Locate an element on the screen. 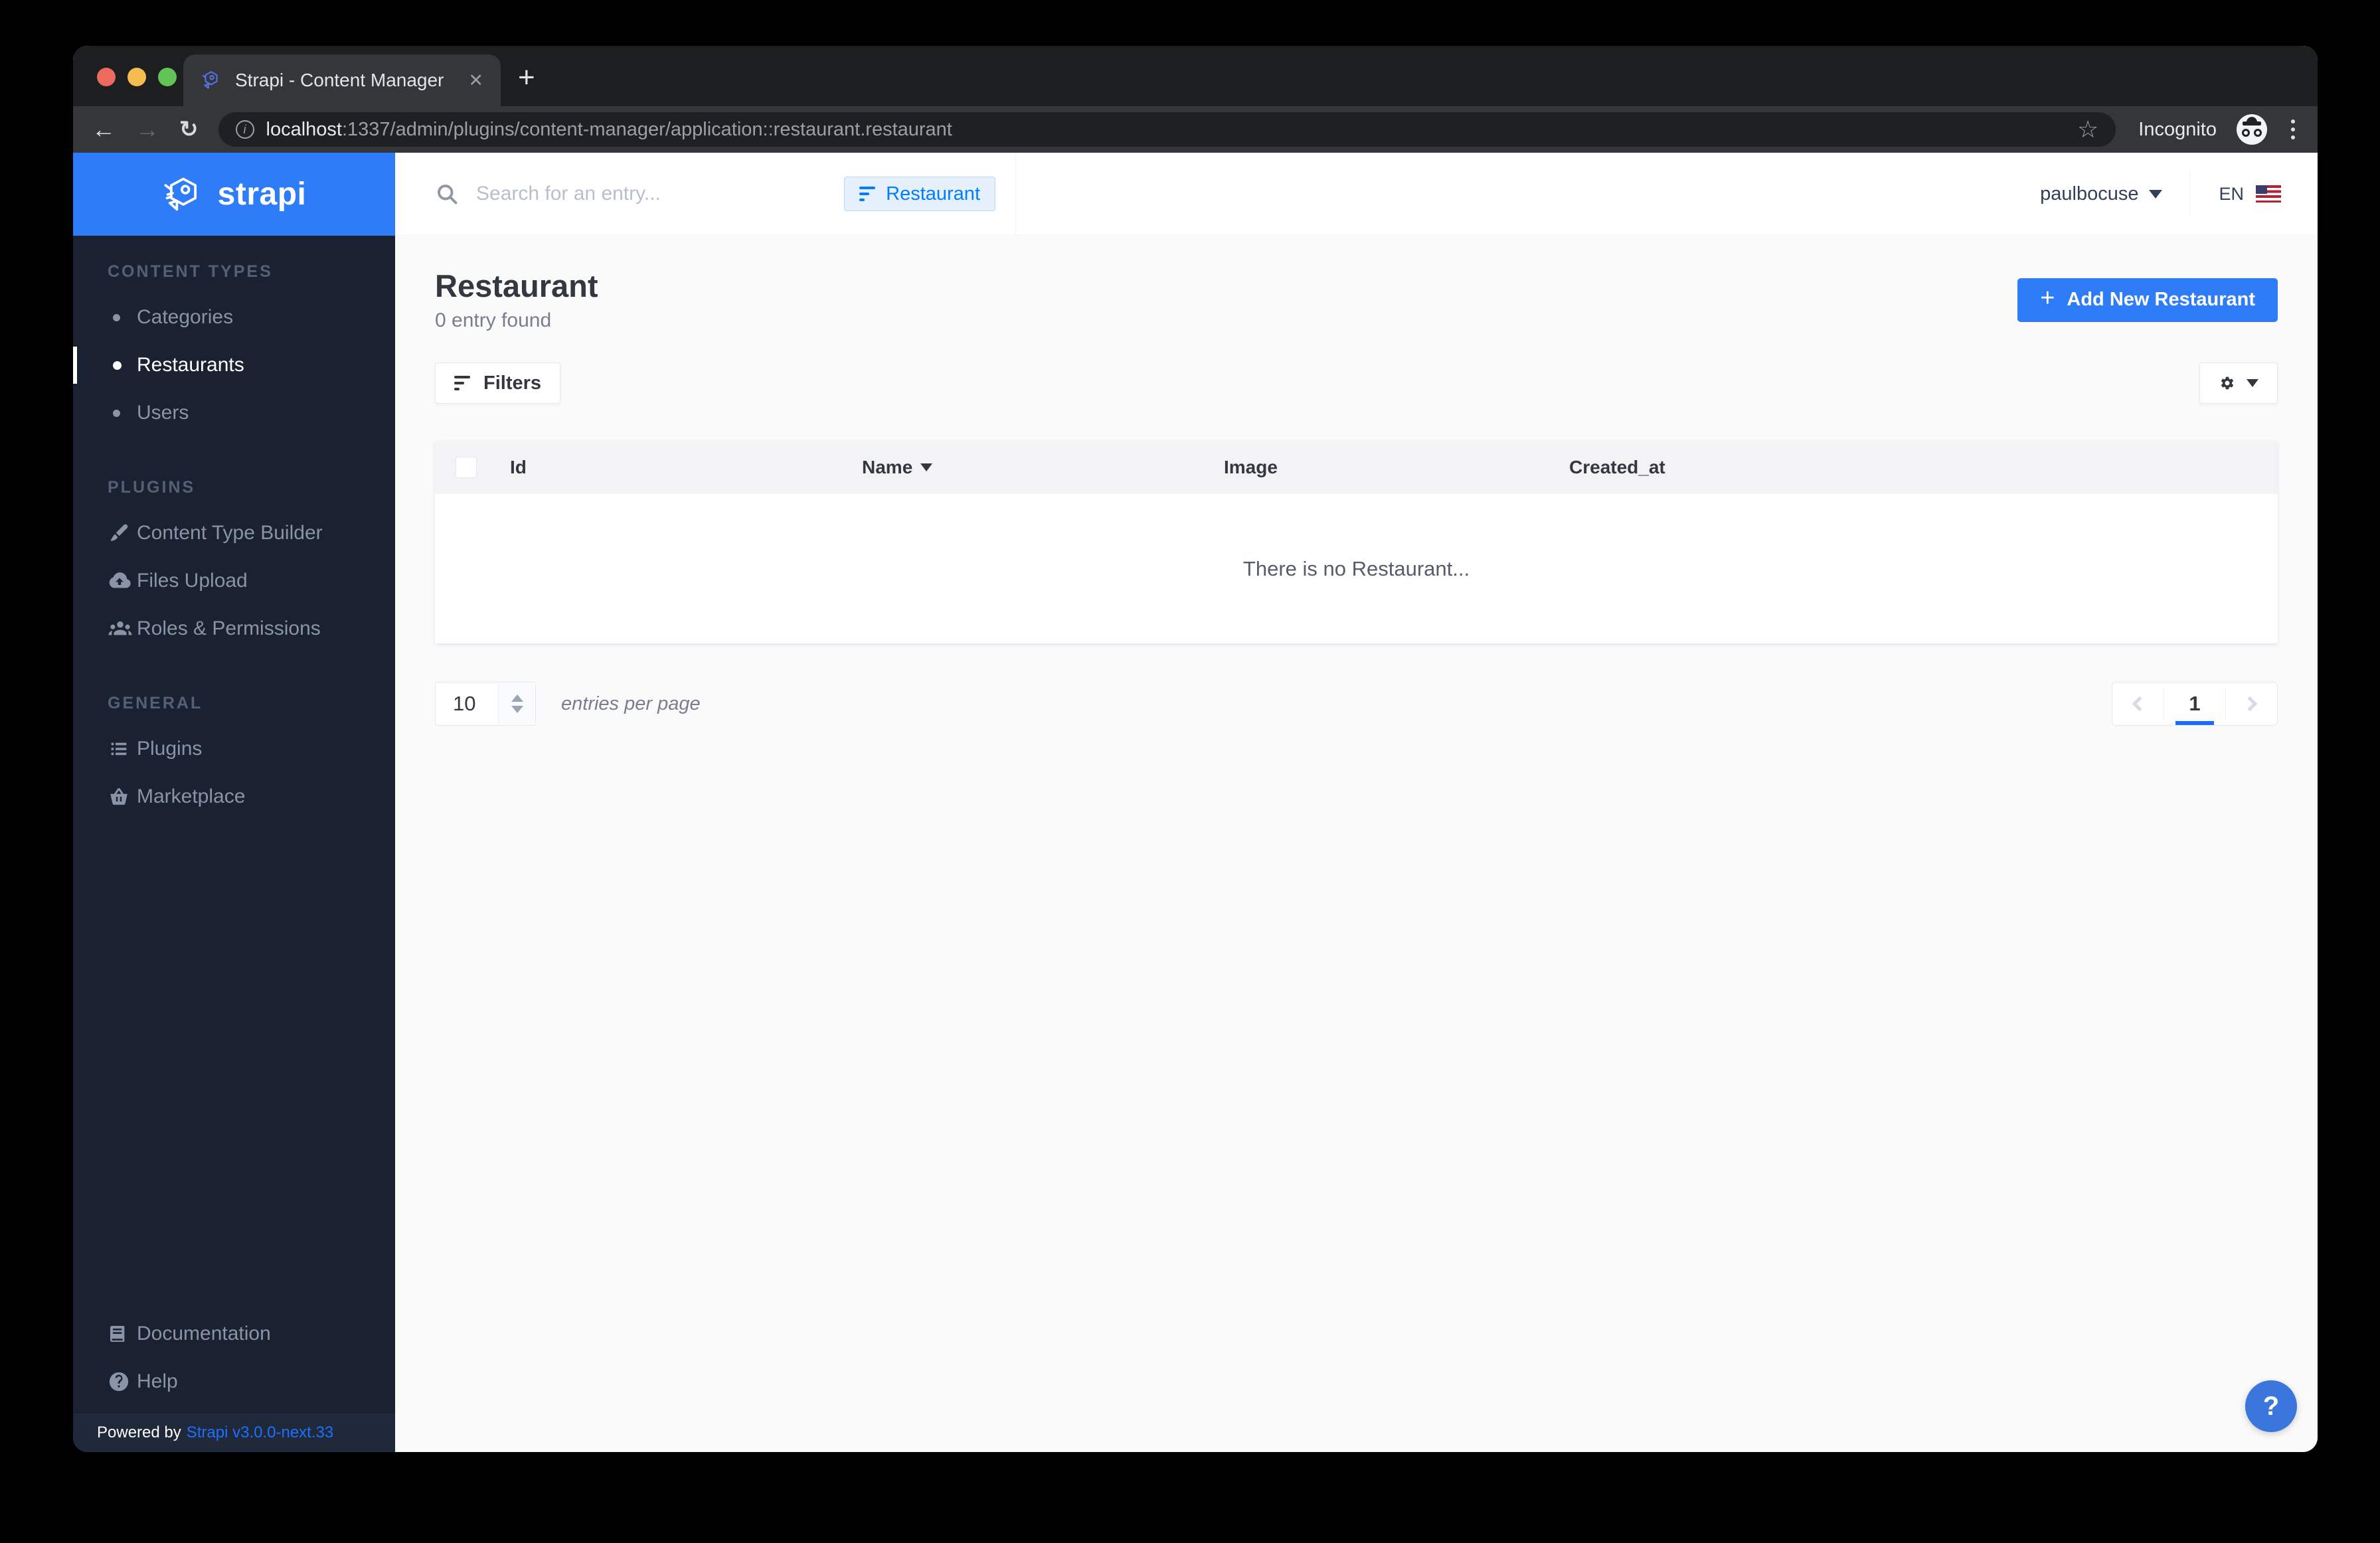 The image size is (2380, 1543). incognito-icon is located at coordinates (2252, 129).